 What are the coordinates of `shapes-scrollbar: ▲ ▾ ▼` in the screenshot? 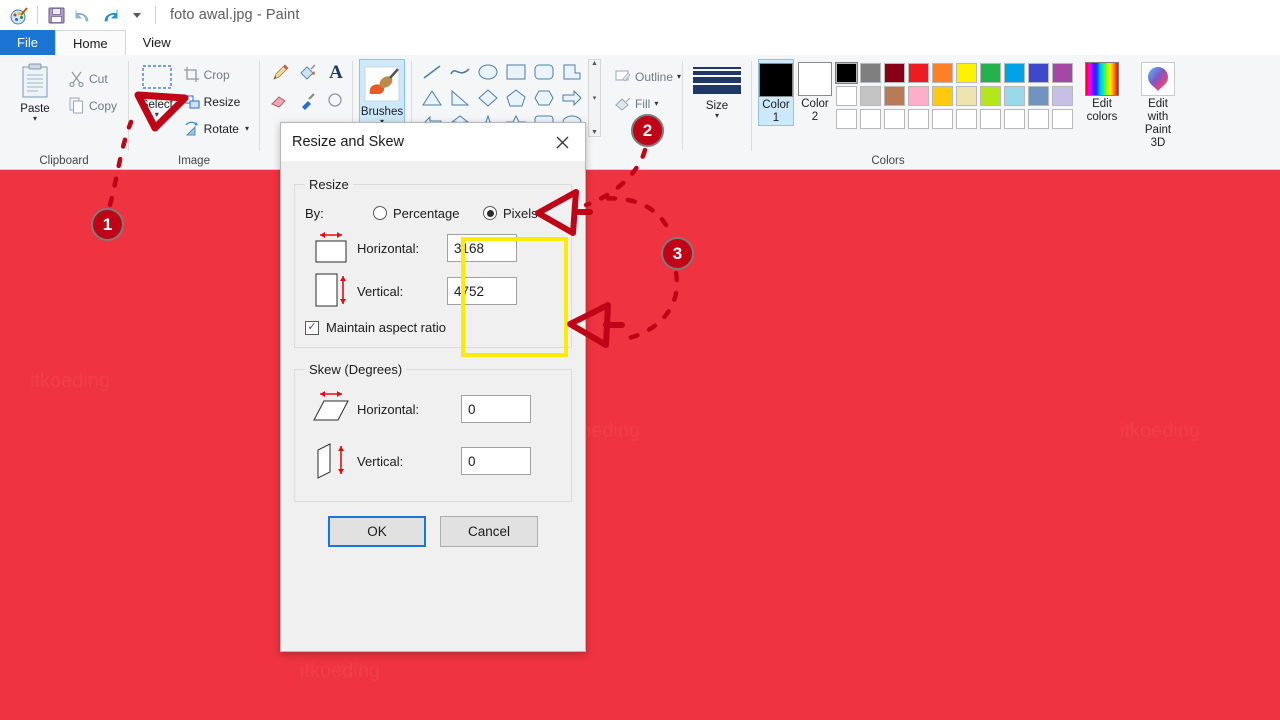 It's located at (594, 98).